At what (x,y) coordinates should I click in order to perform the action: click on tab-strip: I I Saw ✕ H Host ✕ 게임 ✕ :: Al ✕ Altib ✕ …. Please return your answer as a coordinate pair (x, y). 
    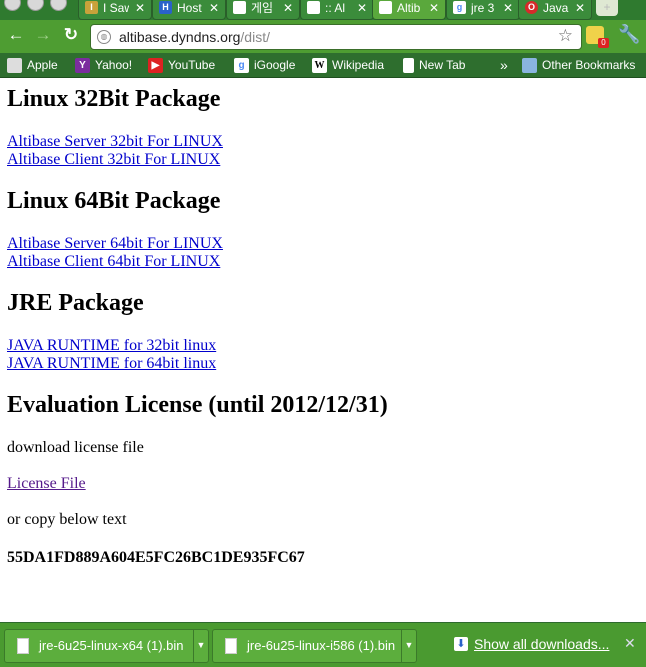
    Looking at the image, I should click on (323, 10).